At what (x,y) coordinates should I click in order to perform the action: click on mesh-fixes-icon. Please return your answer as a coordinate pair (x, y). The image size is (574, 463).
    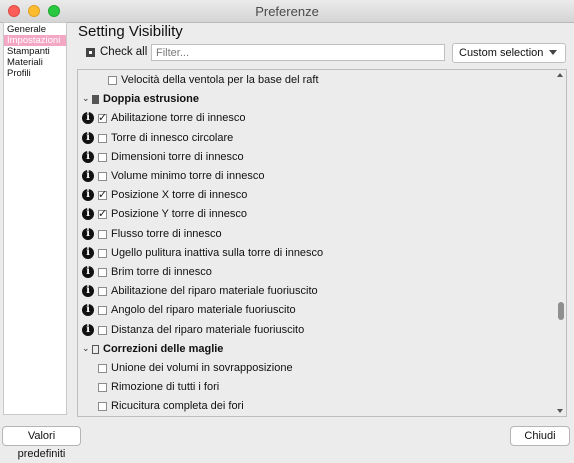
    Looking at the image, I should click on (95, 349).